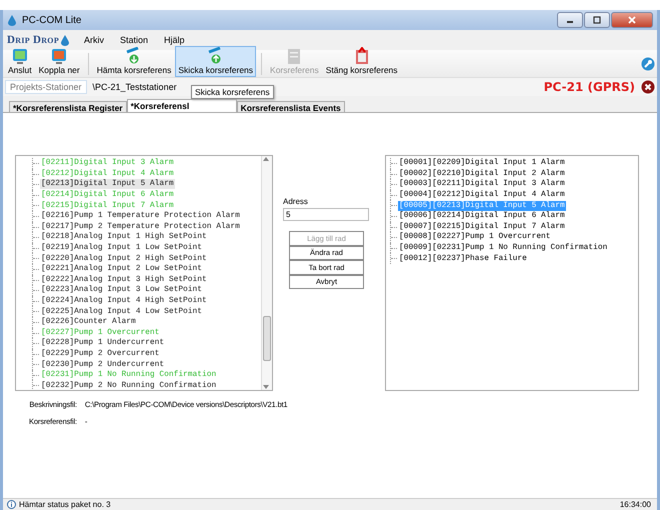 The height and width of the screenshot is (510, 660). Describe the element at coordinates (68, 106) in the screenshot. I see `tab: *Korsreferenslista Register` at that location.